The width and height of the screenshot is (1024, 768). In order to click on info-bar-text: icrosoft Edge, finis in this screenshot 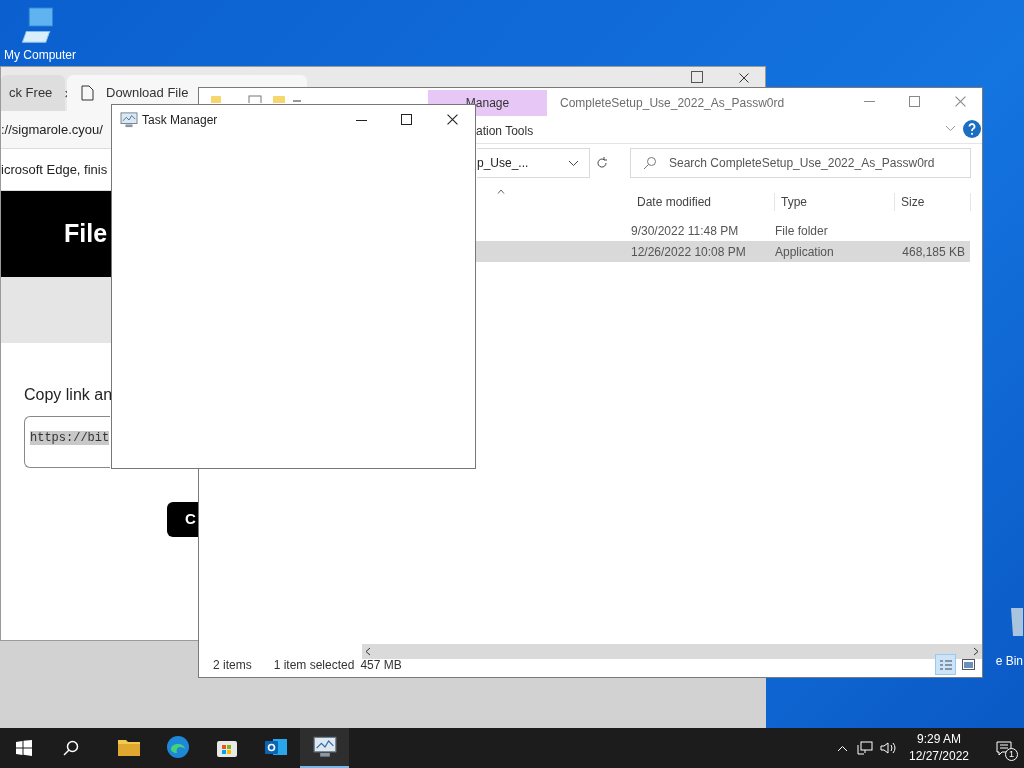, I will do `click(54, 169)`.